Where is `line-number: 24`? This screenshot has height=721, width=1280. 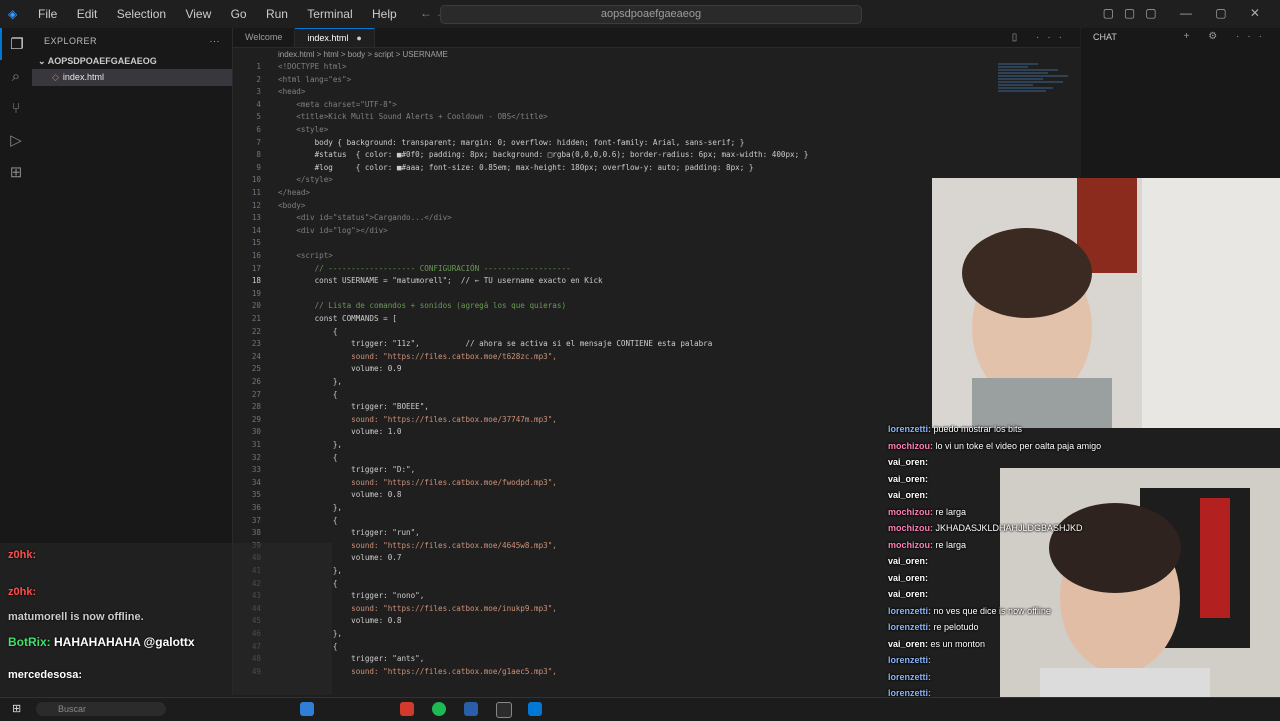 line-number: 24 is located at coordinates (256, 356).